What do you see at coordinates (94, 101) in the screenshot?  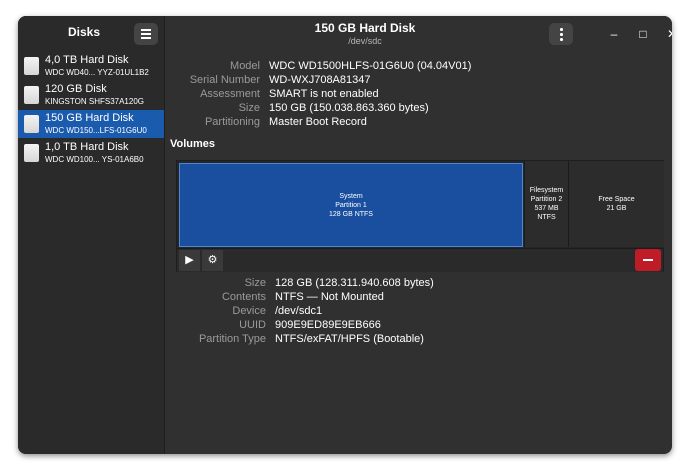 I see `disk-model: KINGSTON SHFS37A120G` at bounding box center [94, 101].